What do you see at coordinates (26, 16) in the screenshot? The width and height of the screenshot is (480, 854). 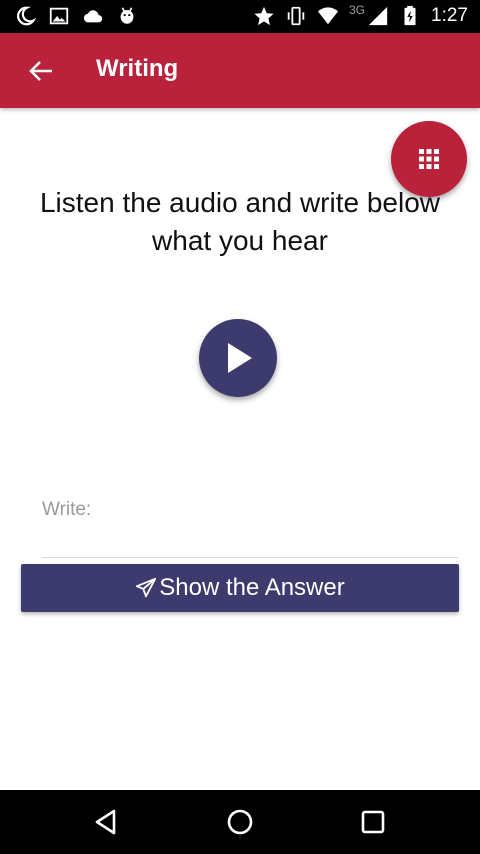 I see `moon-icon` at bounding box center [26, 16].